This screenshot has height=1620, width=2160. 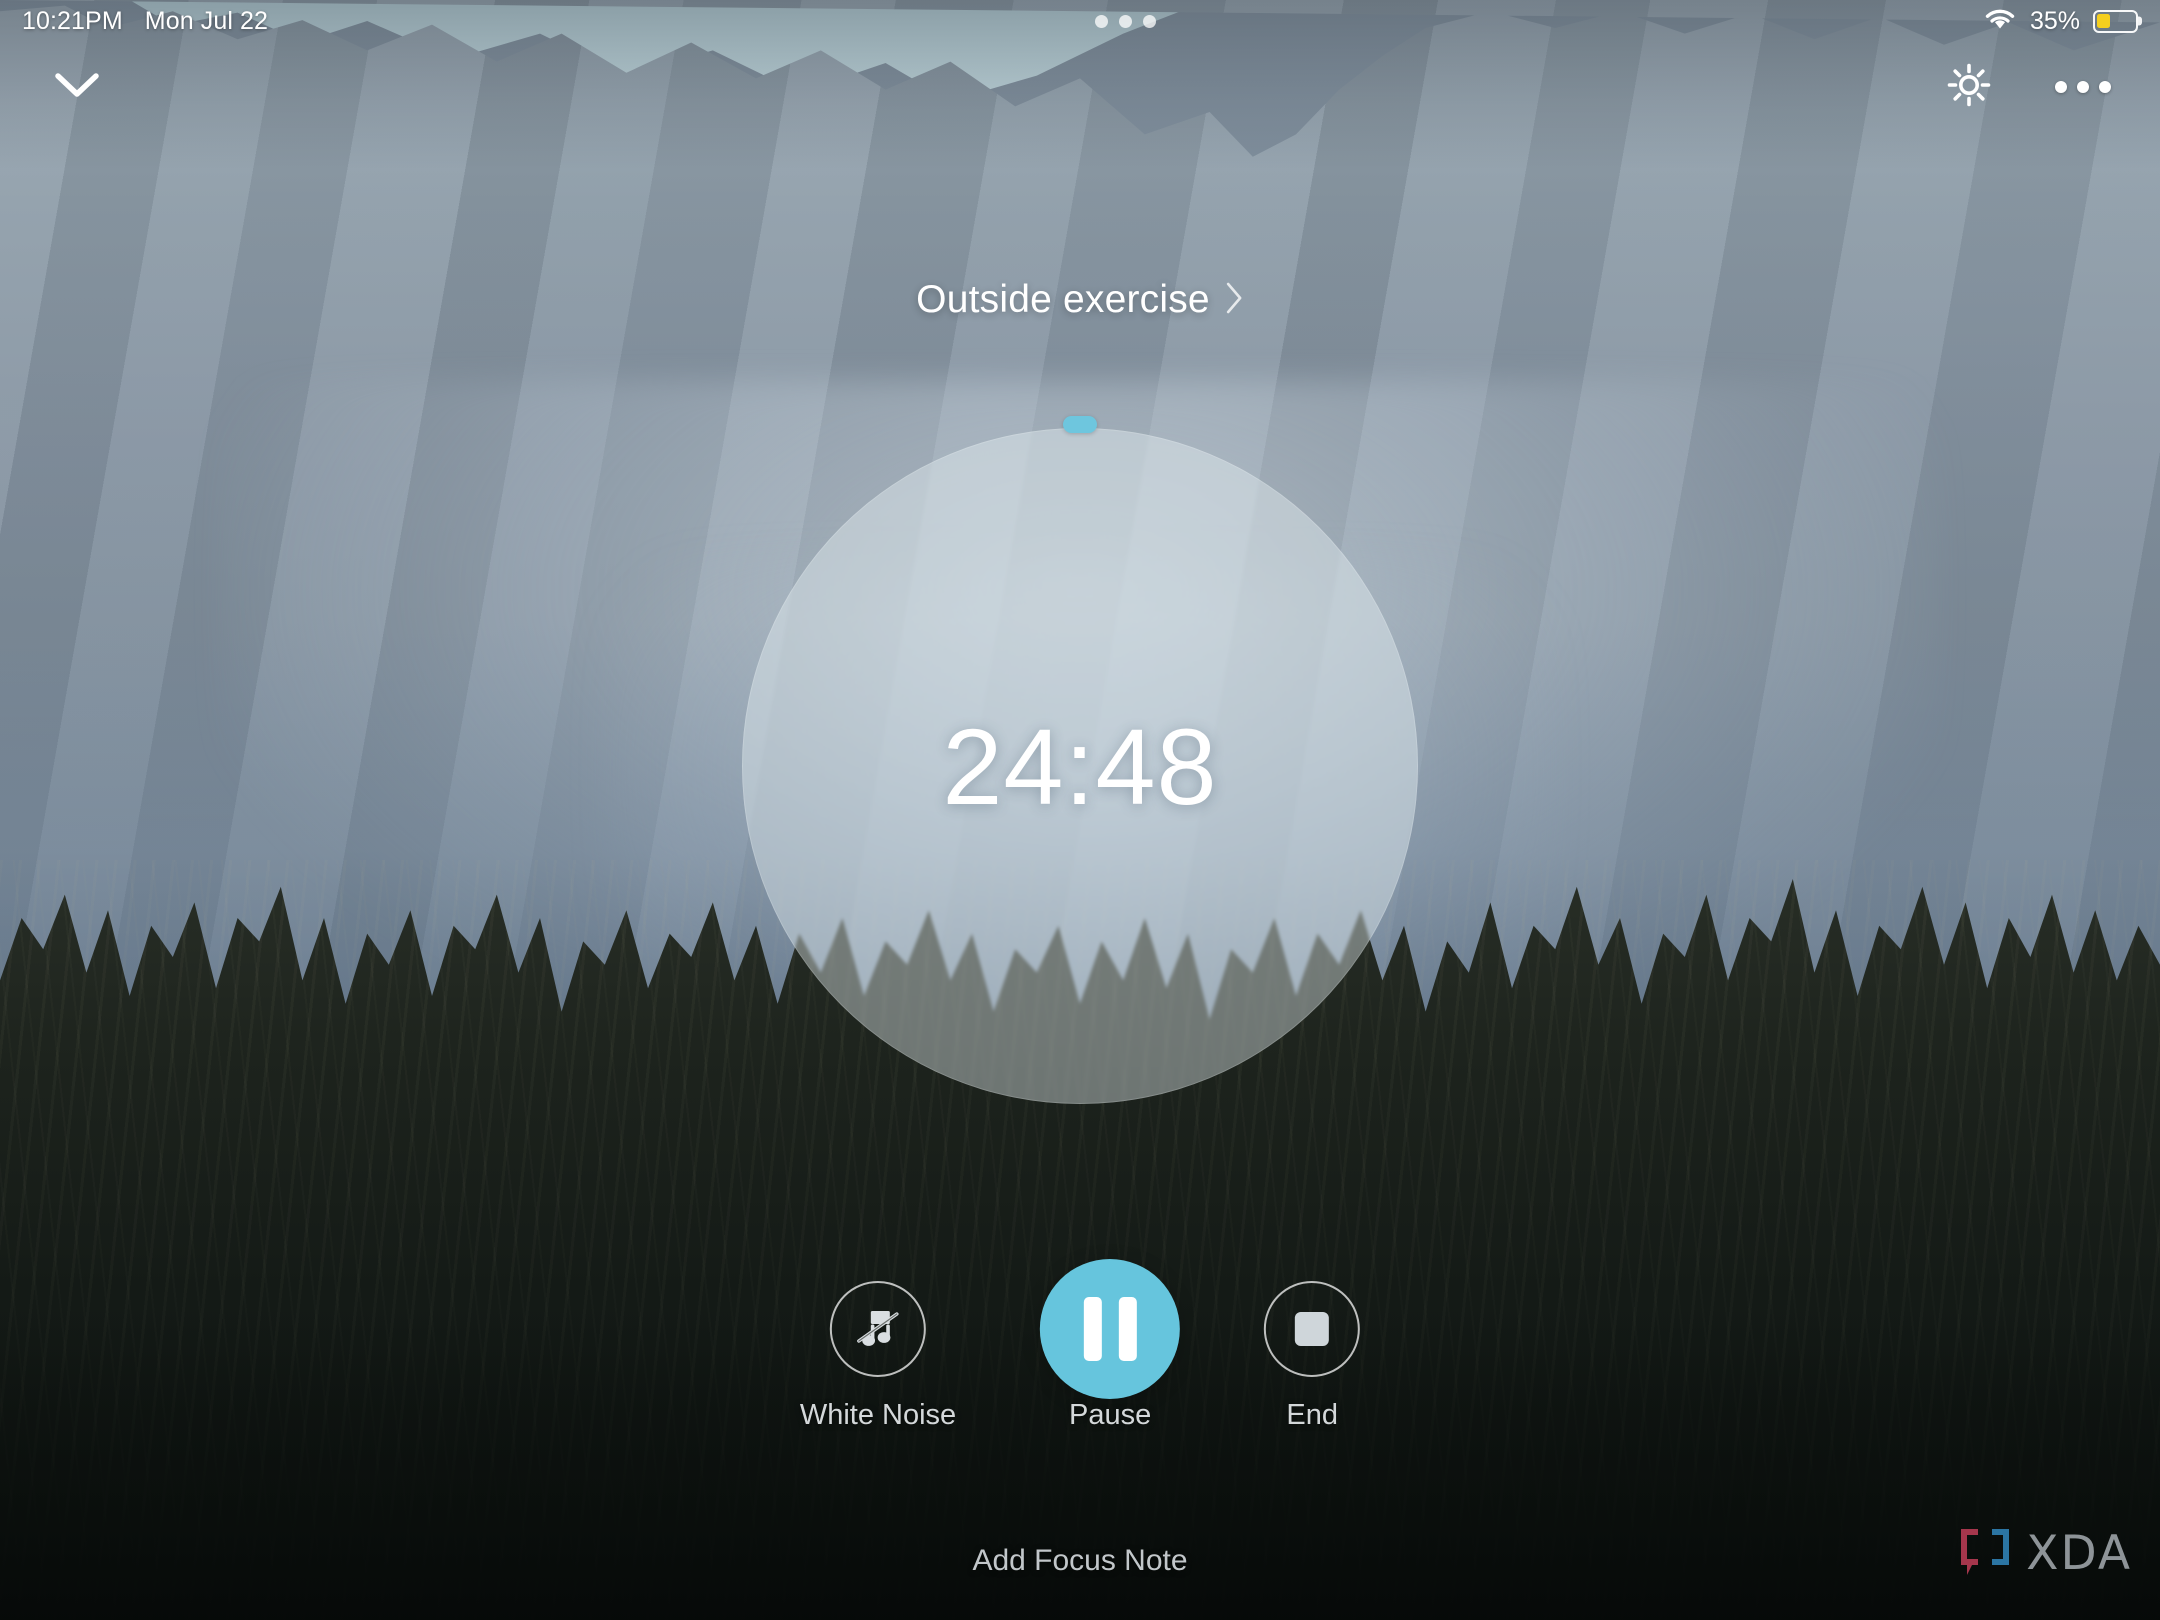 I want to click on playback-controls: White Noise Pause End, so click(x=1080, y=1345).